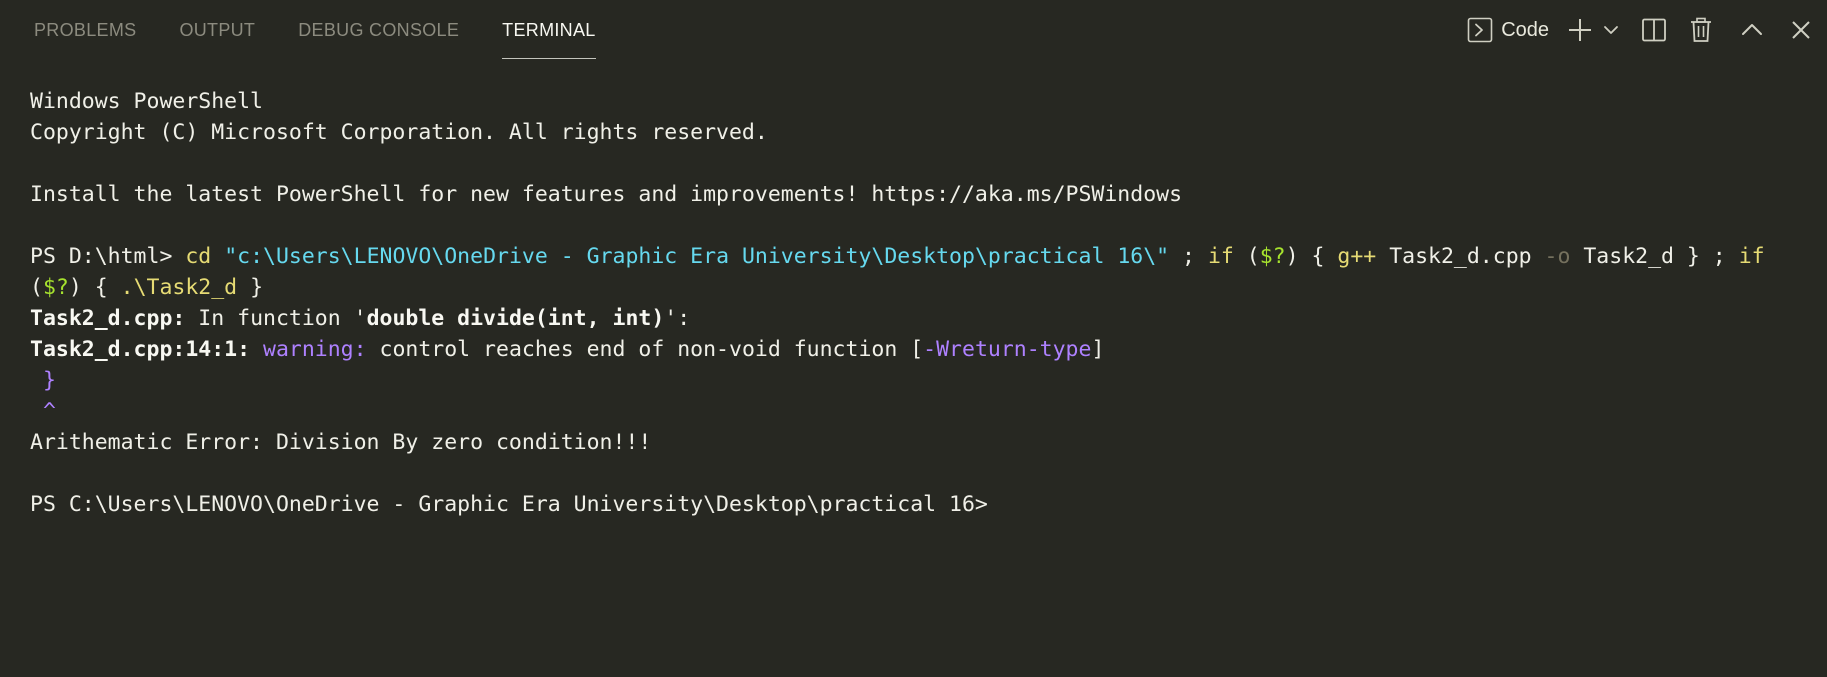 The height and width of the screenshot is (677, 1827). I want to click on cmd-arg: Task2_d } ;, so click(1654, 256).